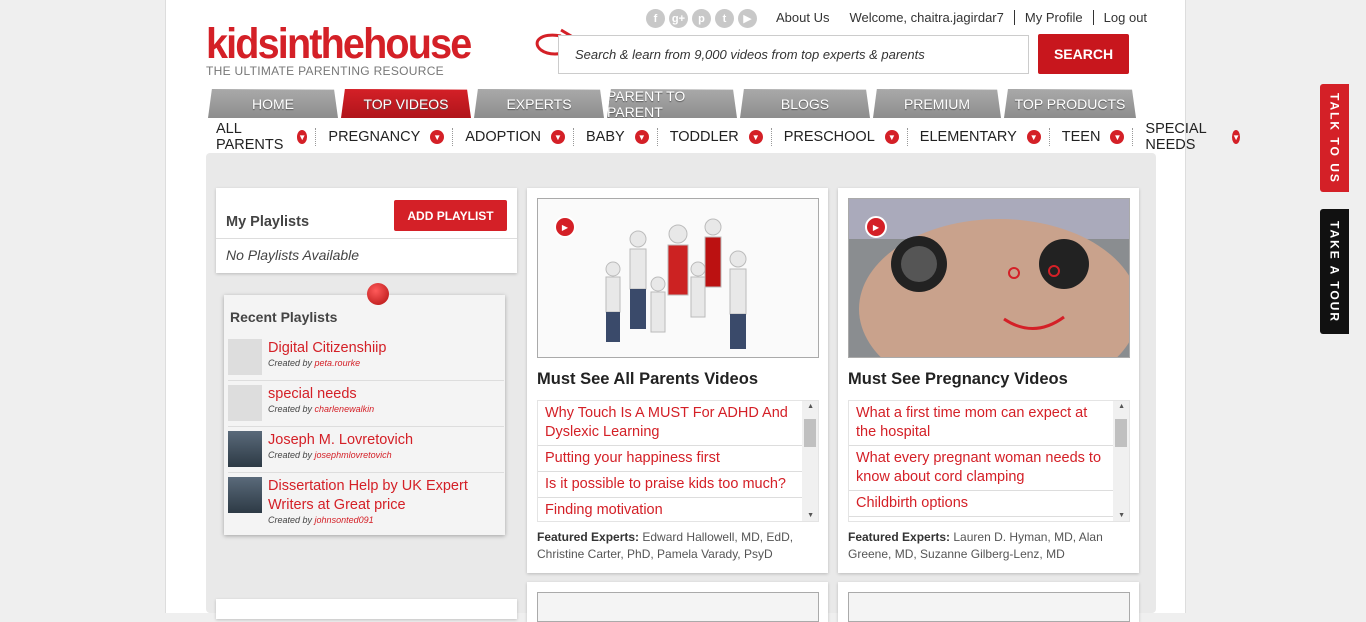  Describe the element at coordinates (1334, 271) in the screenshot. I see `take-a-tour-tab: TAKE A TOUR` at that location.